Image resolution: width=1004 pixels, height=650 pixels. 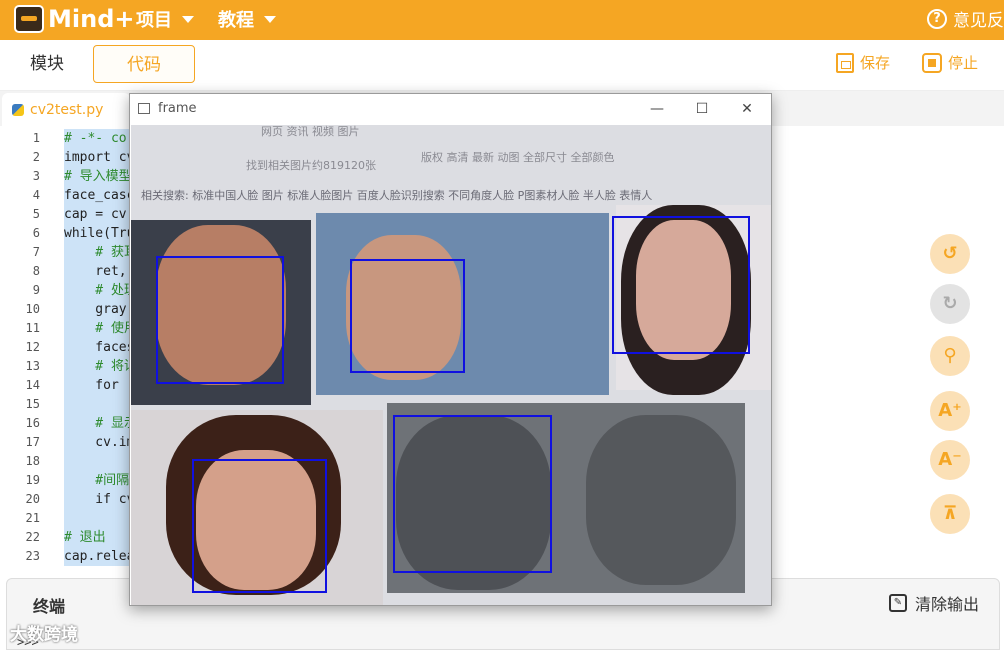 I want to click on redo-icon: ↻, so click(x=950, y=303).